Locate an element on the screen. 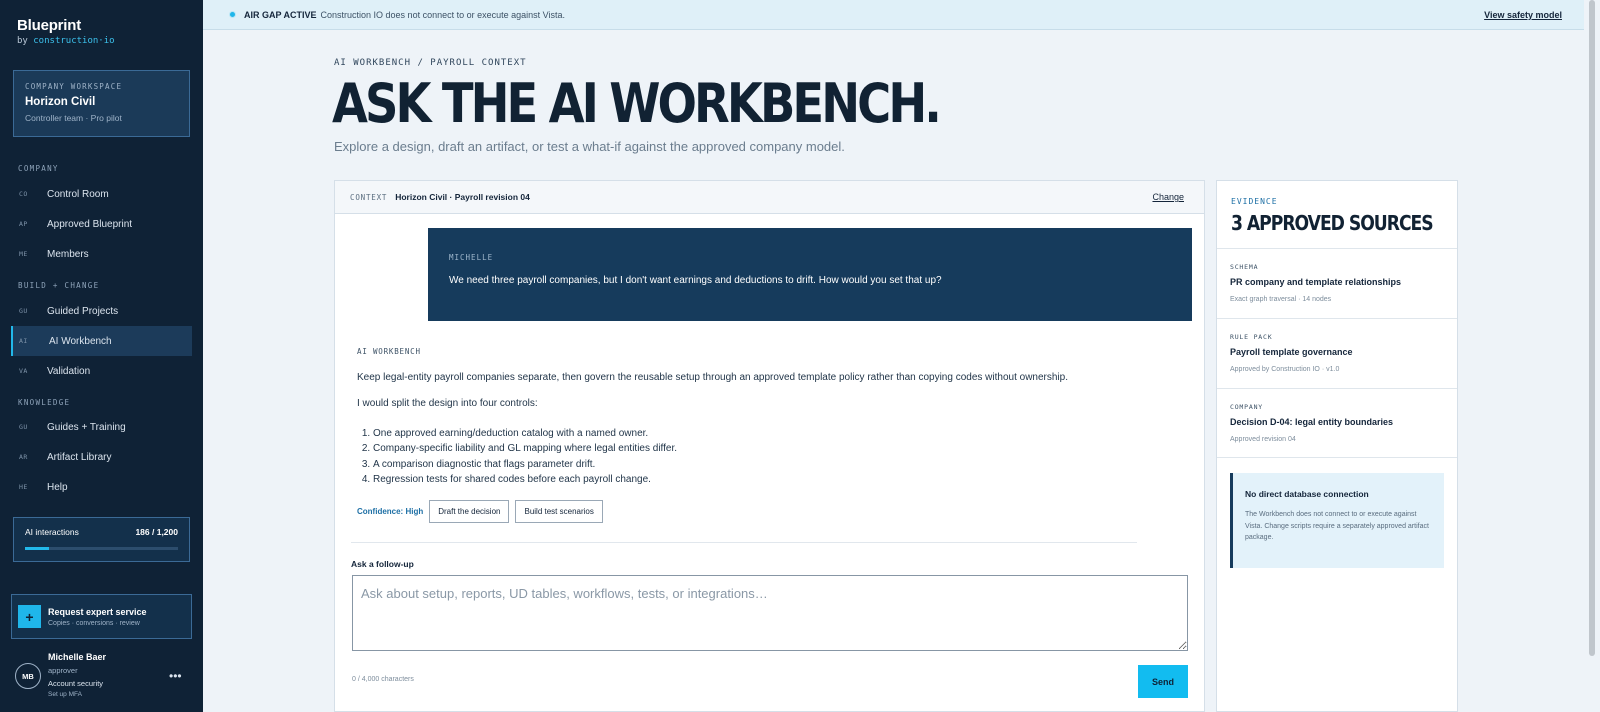 Image resolution: width=1600 pixels, height=712 pixels. usage-count: 186 / 1,200 is located at coordinates (156, 532).